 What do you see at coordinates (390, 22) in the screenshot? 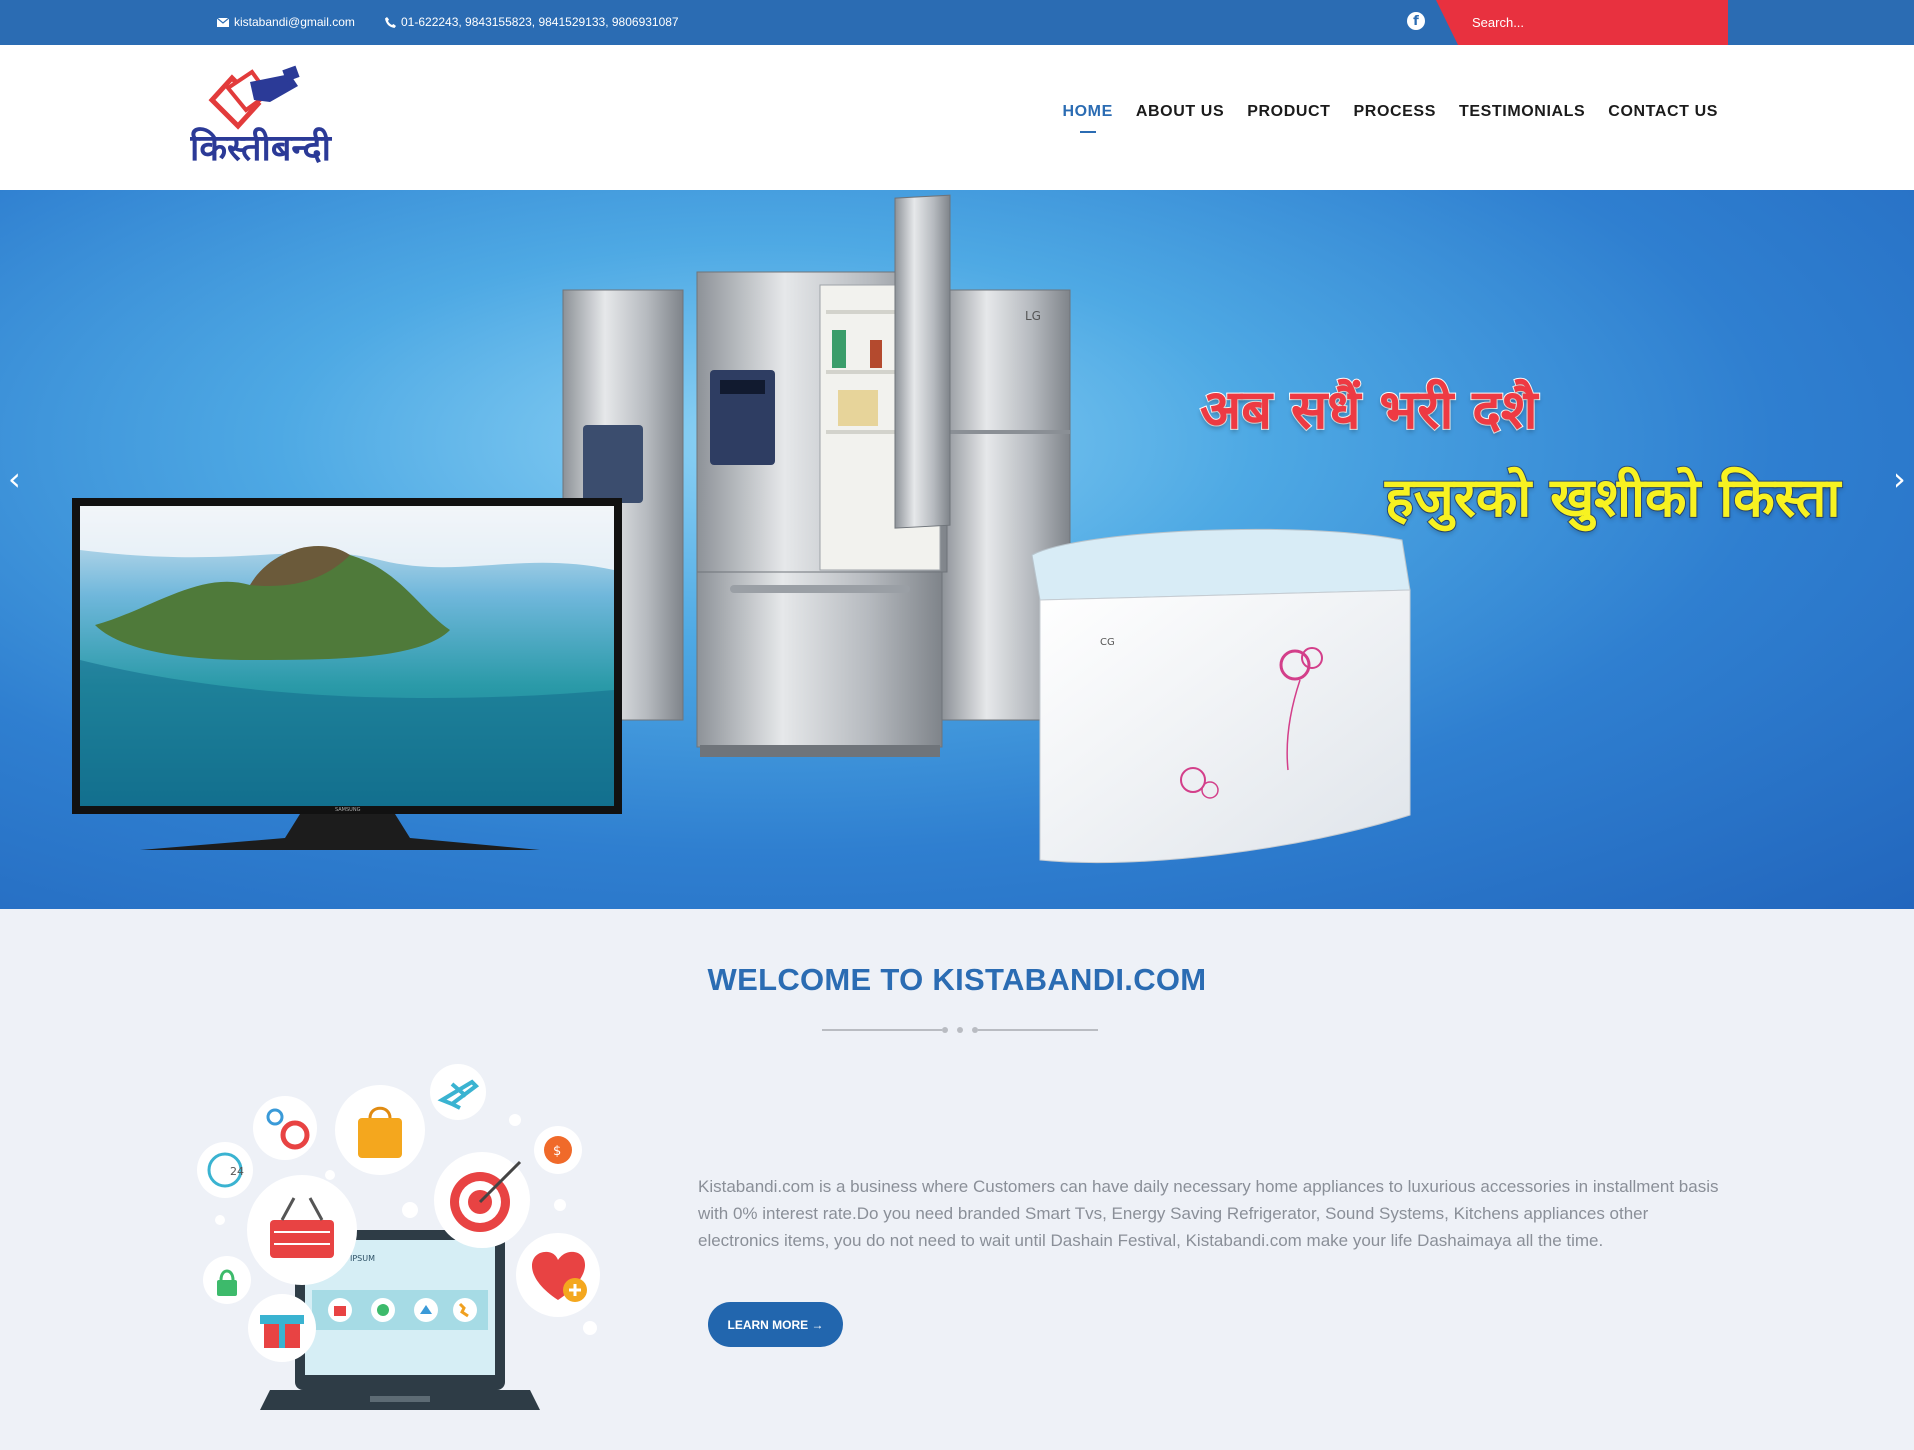
I see `phone-icon` at bounding box center [390, 22].